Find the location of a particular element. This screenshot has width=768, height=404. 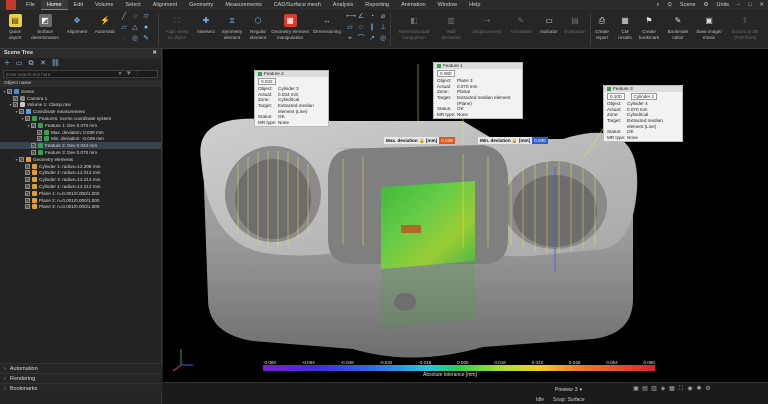

tree-row: ▾ ✓ Coordinate measurement is located at coordinates (80, 111).